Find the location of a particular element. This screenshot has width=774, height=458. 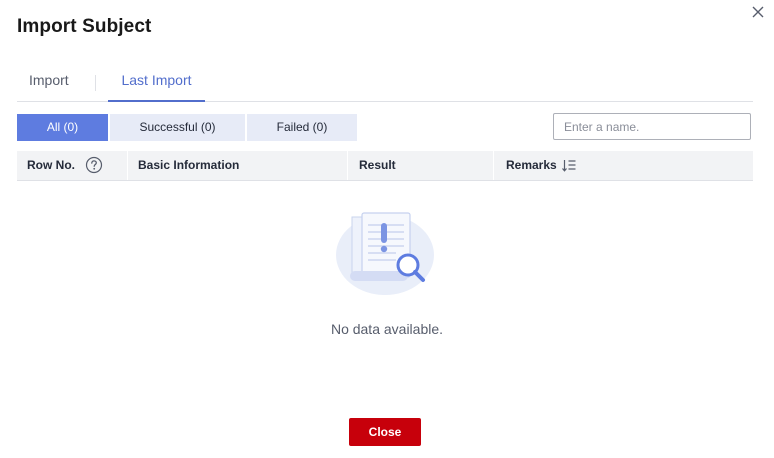

column-result: Result is located at coordinates (377, 165).